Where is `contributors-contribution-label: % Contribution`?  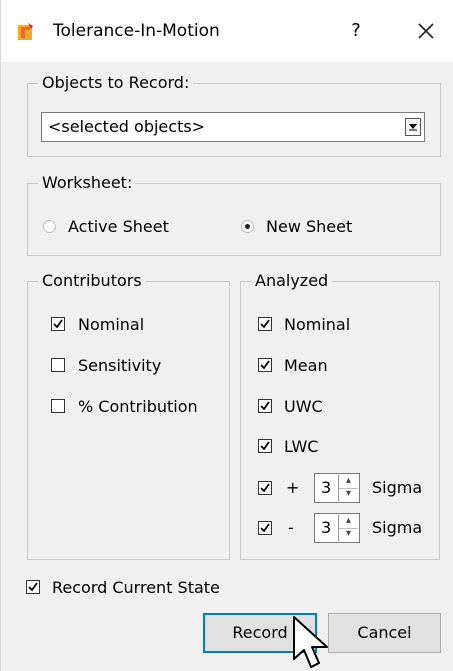
contributors-contribution-label: % Contribution is located at coordinates (138, 407).